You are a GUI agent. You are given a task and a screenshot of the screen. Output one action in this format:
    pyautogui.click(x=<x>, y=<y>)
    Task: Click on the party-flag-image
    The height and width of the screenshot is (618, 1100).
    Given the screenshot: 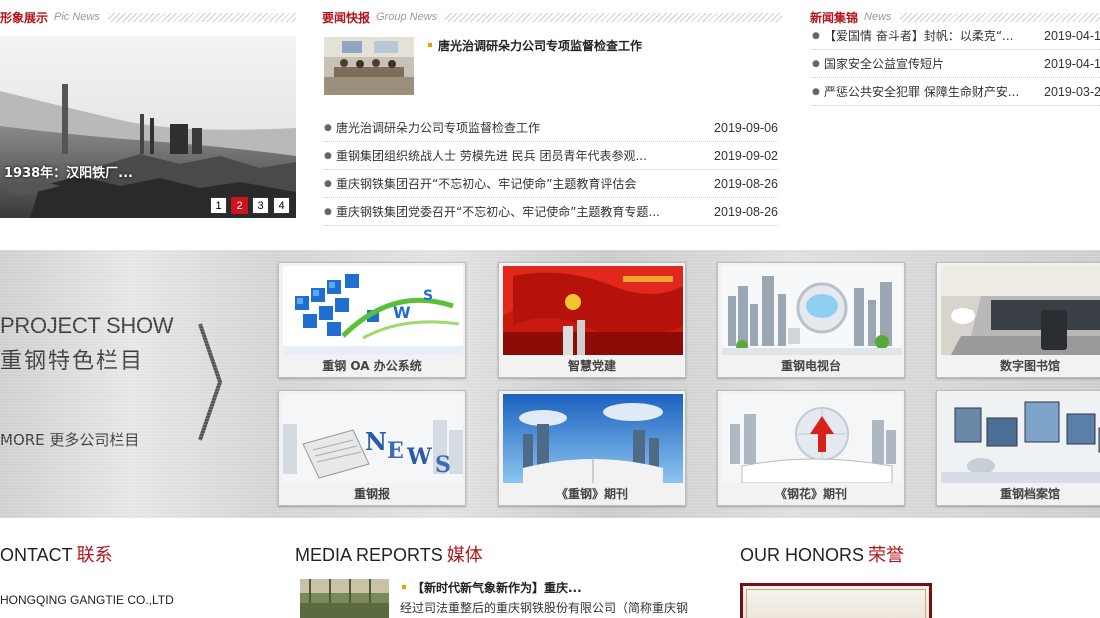 What is the action you would take?
    pyautogui.click(x=593, y=310)
    